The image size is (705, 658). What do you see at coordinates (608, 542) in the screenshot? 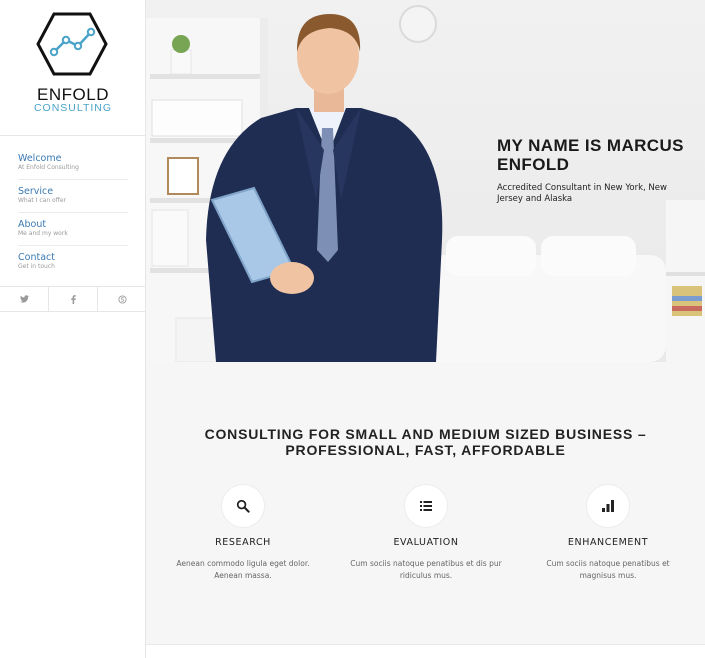
I see `feature-title: ENHANCEMENT` at bounding box center [608, 542].